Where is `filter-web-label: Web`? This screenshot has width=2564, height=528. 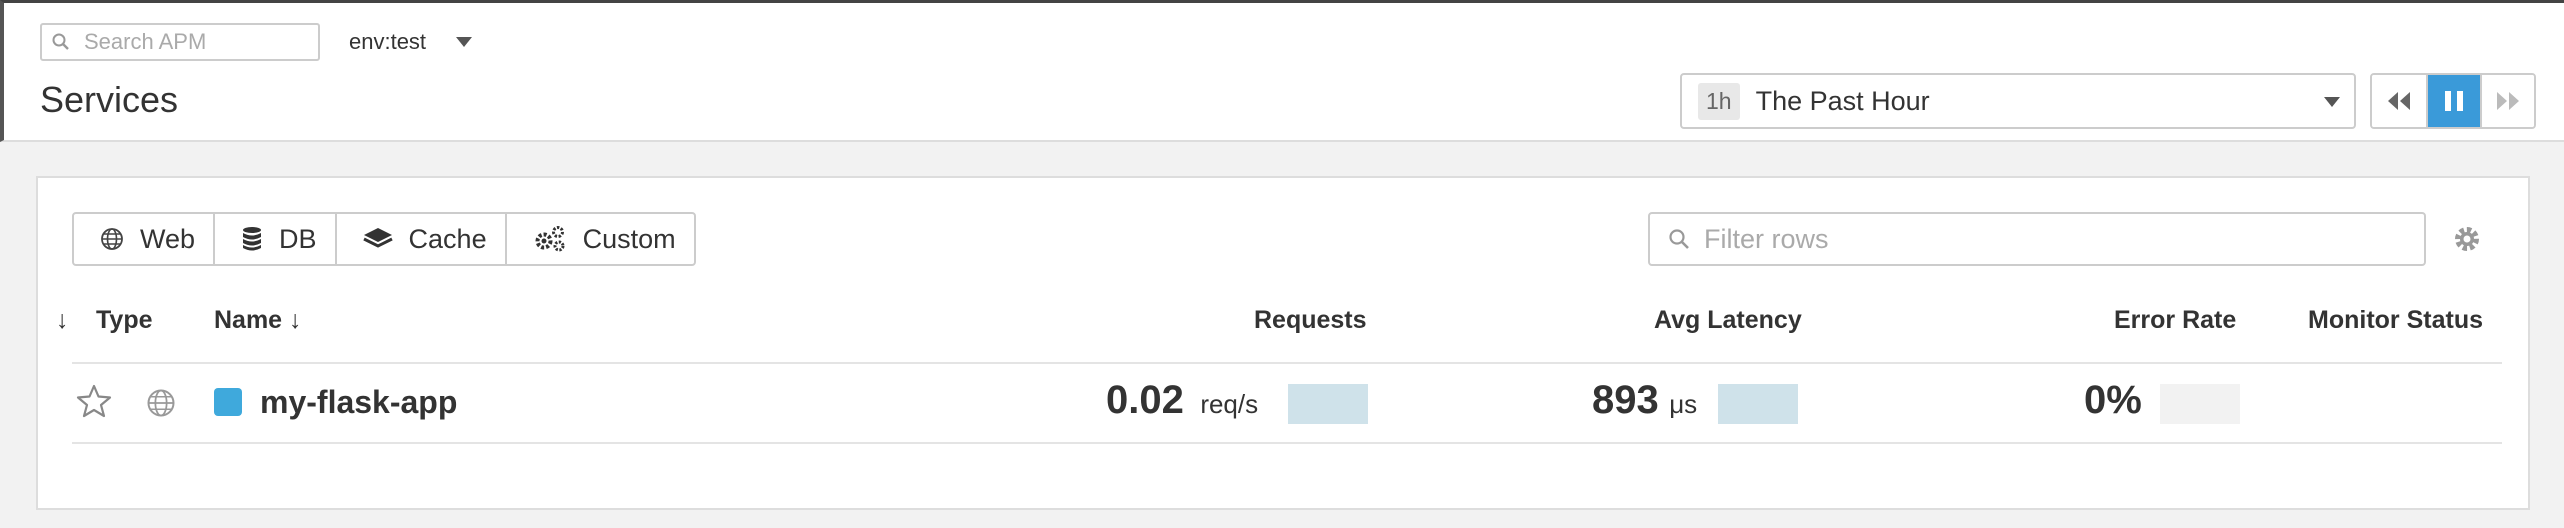
filter-web-label: Web is located at coordinates (168, 238).